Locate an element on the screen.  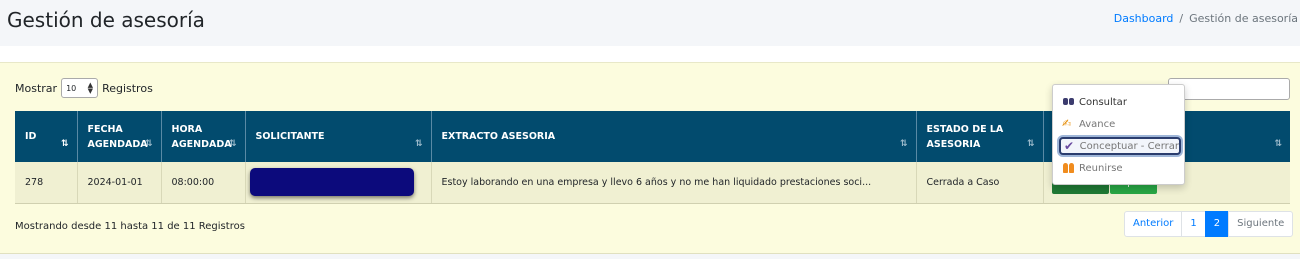
select-arrows-icon: ▲ ▼ is located at coordinates (90, 88).